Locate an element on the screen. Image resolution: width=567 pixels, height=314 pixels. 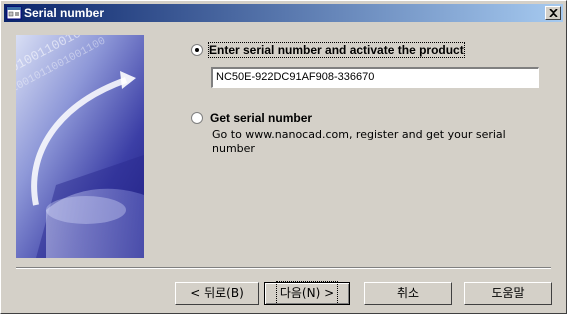
help-button: 도움말 is located at coordinates (508, 293).